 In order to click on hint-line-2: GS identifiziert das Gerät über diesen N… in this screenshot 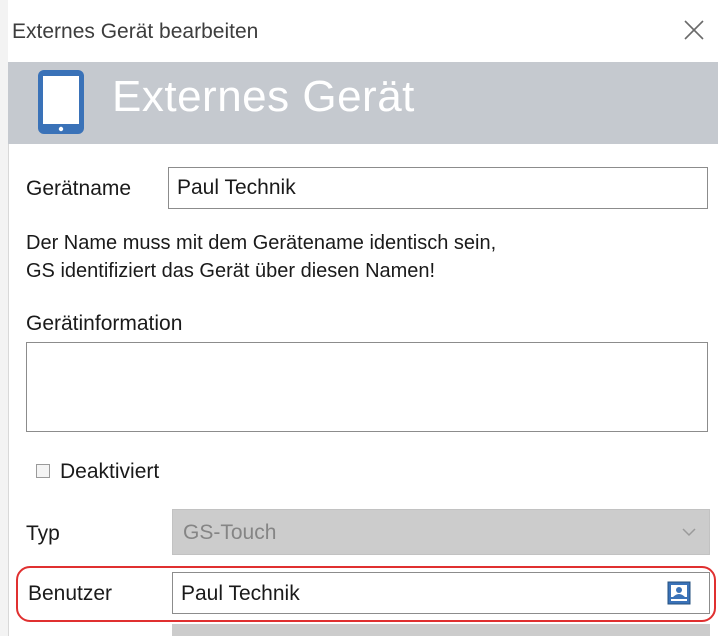, I will do `click(231, 271)`.